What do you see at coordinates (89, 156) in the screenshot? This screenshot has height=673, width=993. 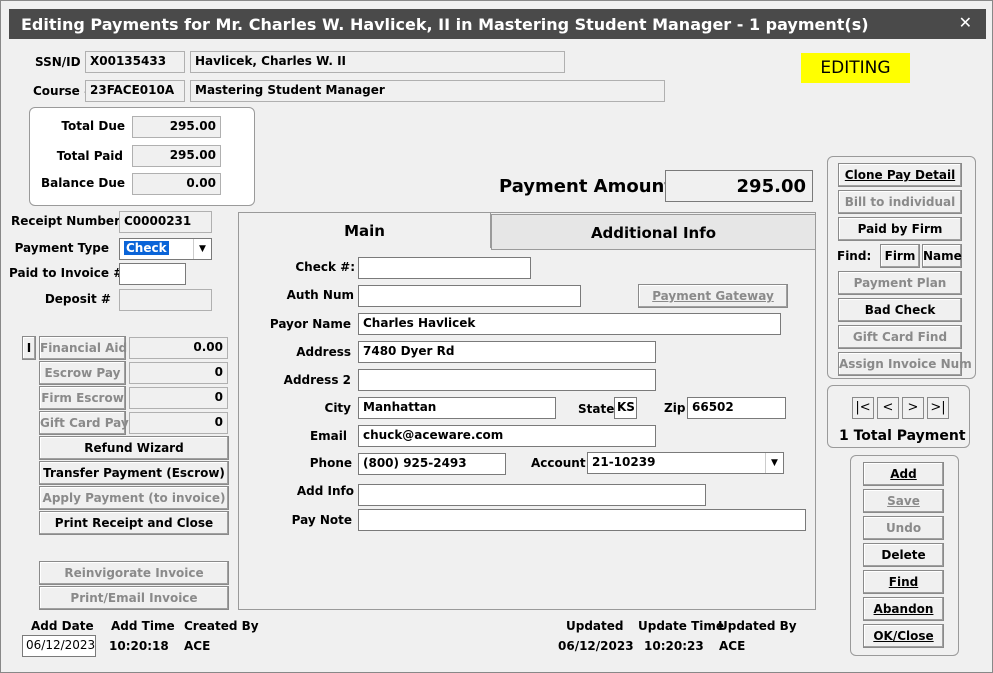 I see `total-paid-label: Total Paid` at bounding box center [89, 156].